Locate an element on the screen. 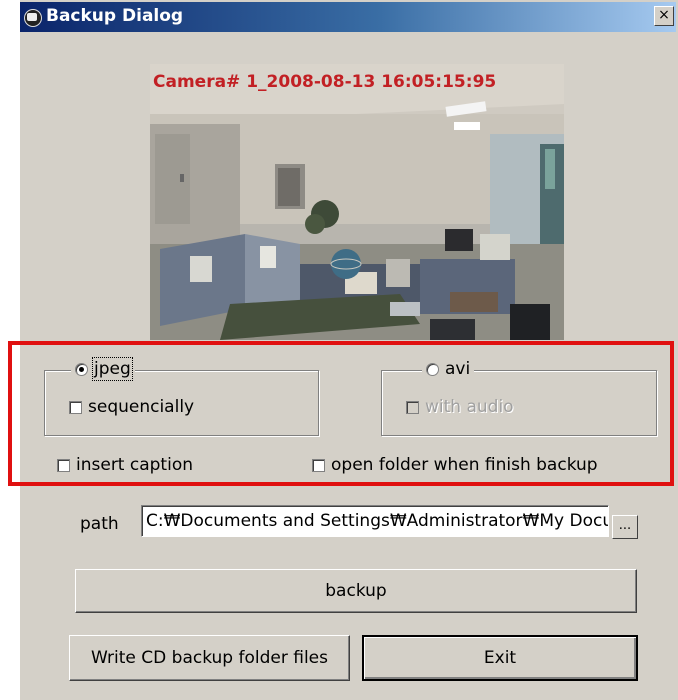 Image resolution: width=678 pixels, height=700 pixels. insert-caption-label: insert caption is located at coordinates (134, 465).